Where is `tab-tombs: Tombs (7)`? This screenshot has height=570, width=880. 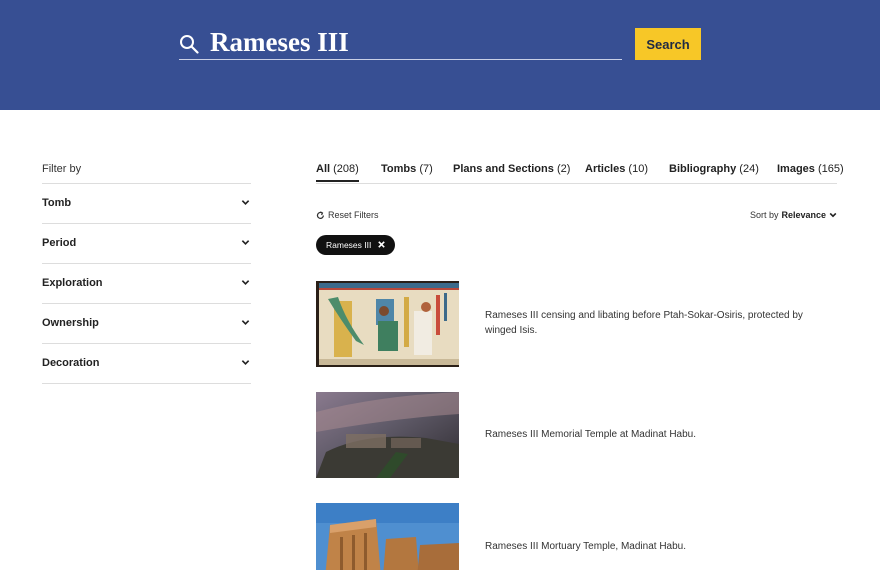 tab-tombs: Tombs (7) is located at coordinates (407, 171).